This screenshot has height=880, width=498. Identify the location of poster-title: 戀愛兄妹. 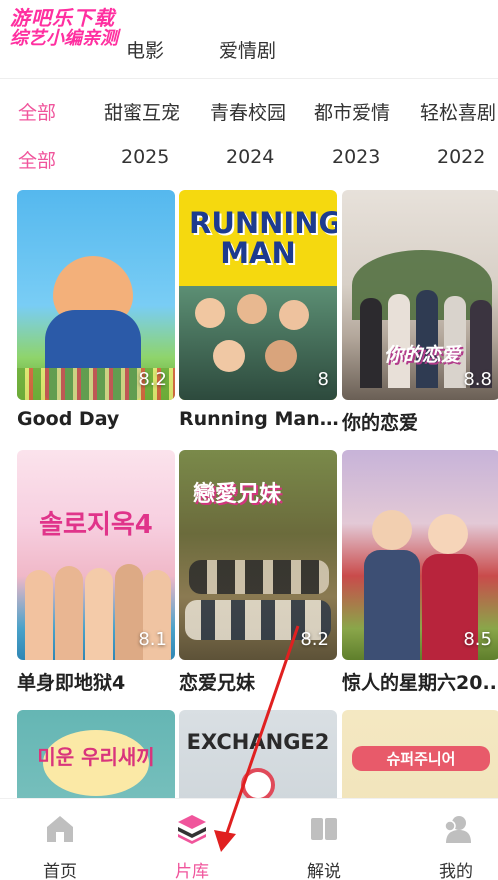
(237, 494).